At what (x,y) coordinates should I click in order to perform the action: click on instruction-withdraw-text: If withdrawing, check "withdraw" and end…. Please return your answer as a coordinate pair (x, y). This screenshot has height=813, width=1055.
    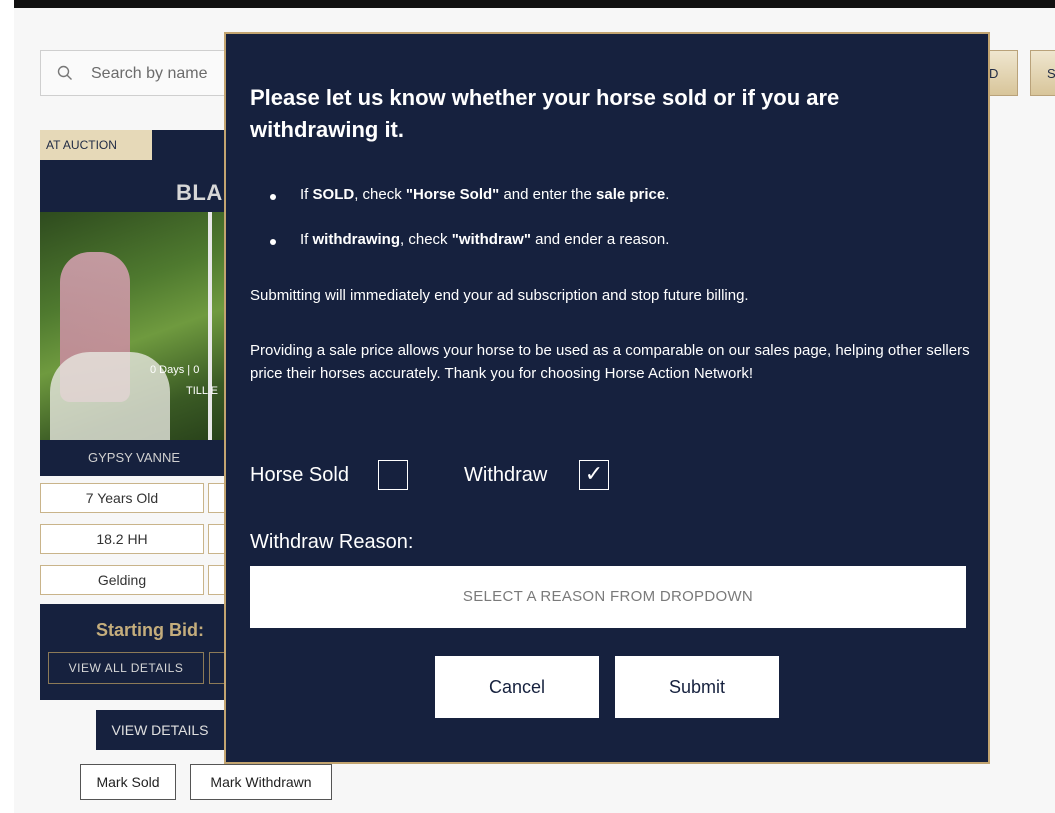
    Looking at the image, I should click on (485, 239).